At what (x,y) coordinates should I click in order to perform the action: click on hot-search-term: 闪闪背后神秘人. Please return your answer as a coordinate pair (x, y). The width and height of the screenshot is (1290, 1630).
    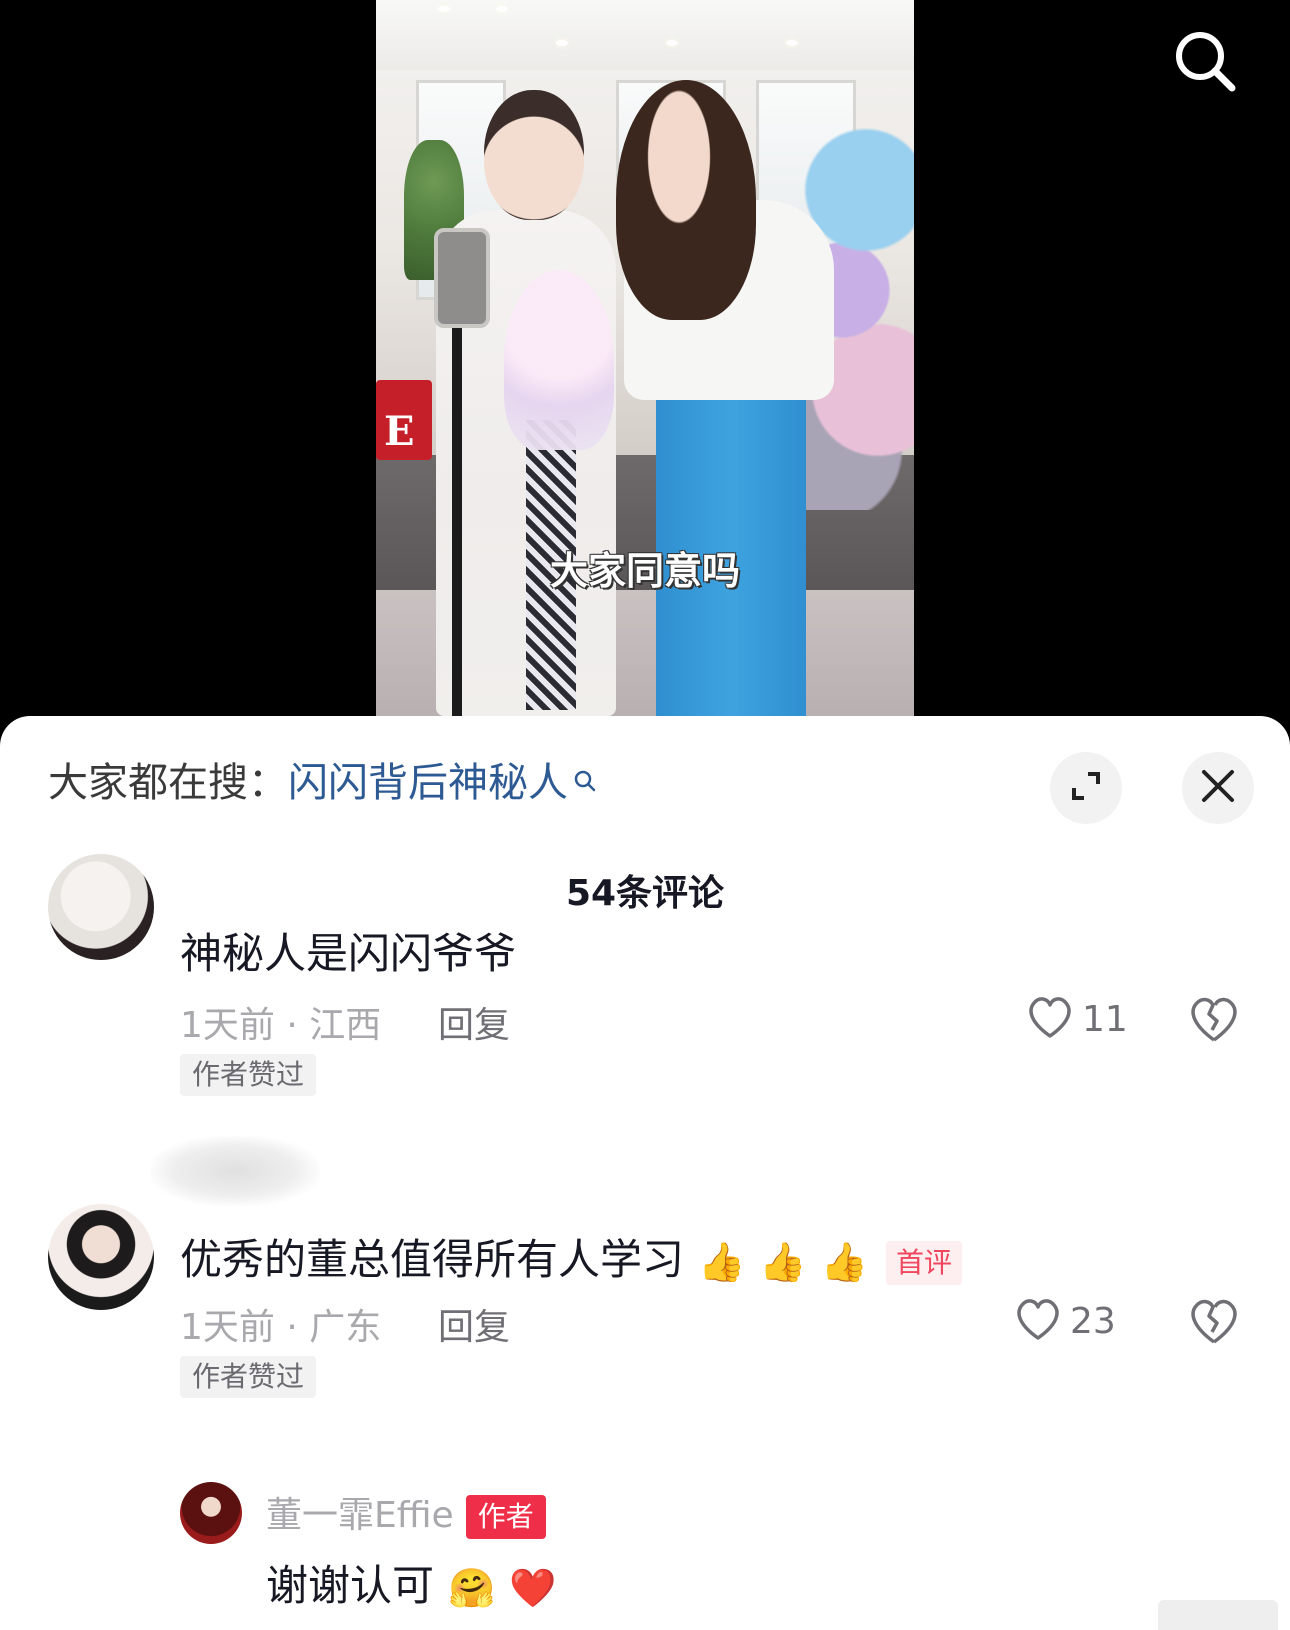
    Looking at the image, I should click on (428, 783).